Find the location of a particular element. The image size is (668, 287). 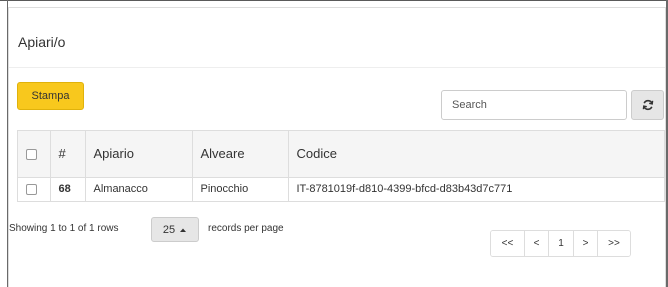

refresh-icon is located at coordinates (647, 105).